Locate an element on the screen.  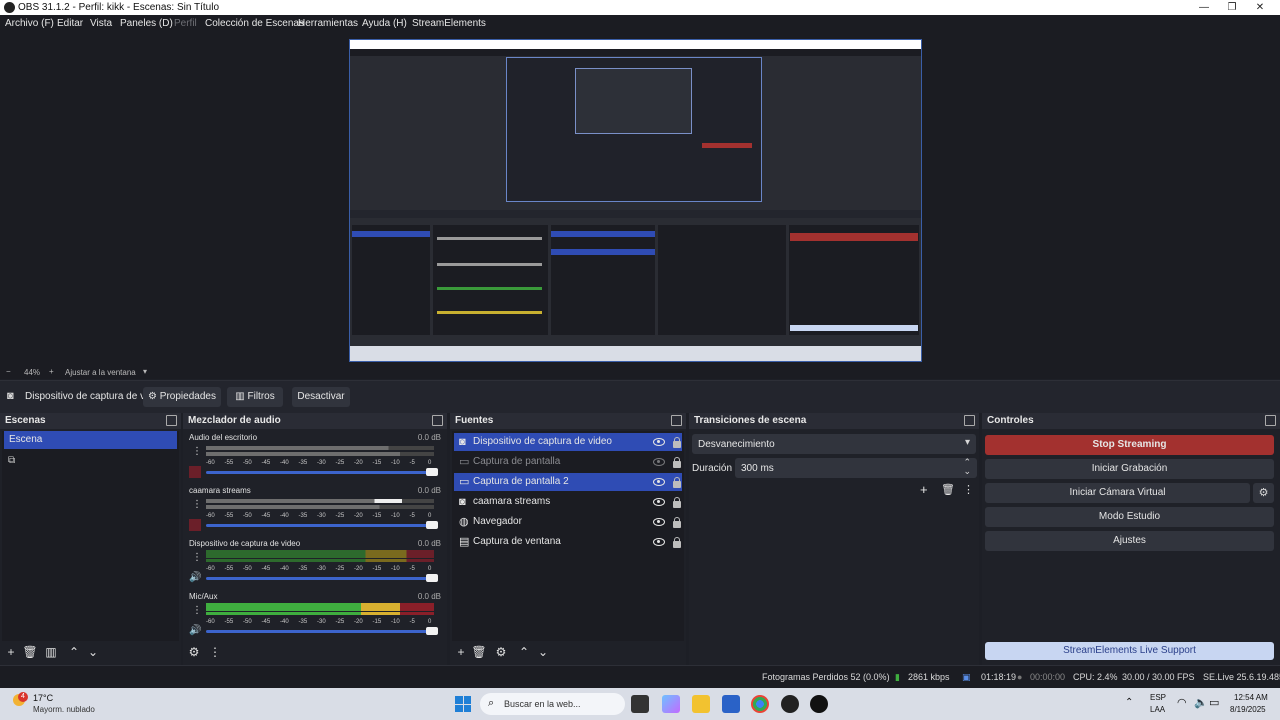
obs-taskbar-icon is located at coordinates (790, 704).